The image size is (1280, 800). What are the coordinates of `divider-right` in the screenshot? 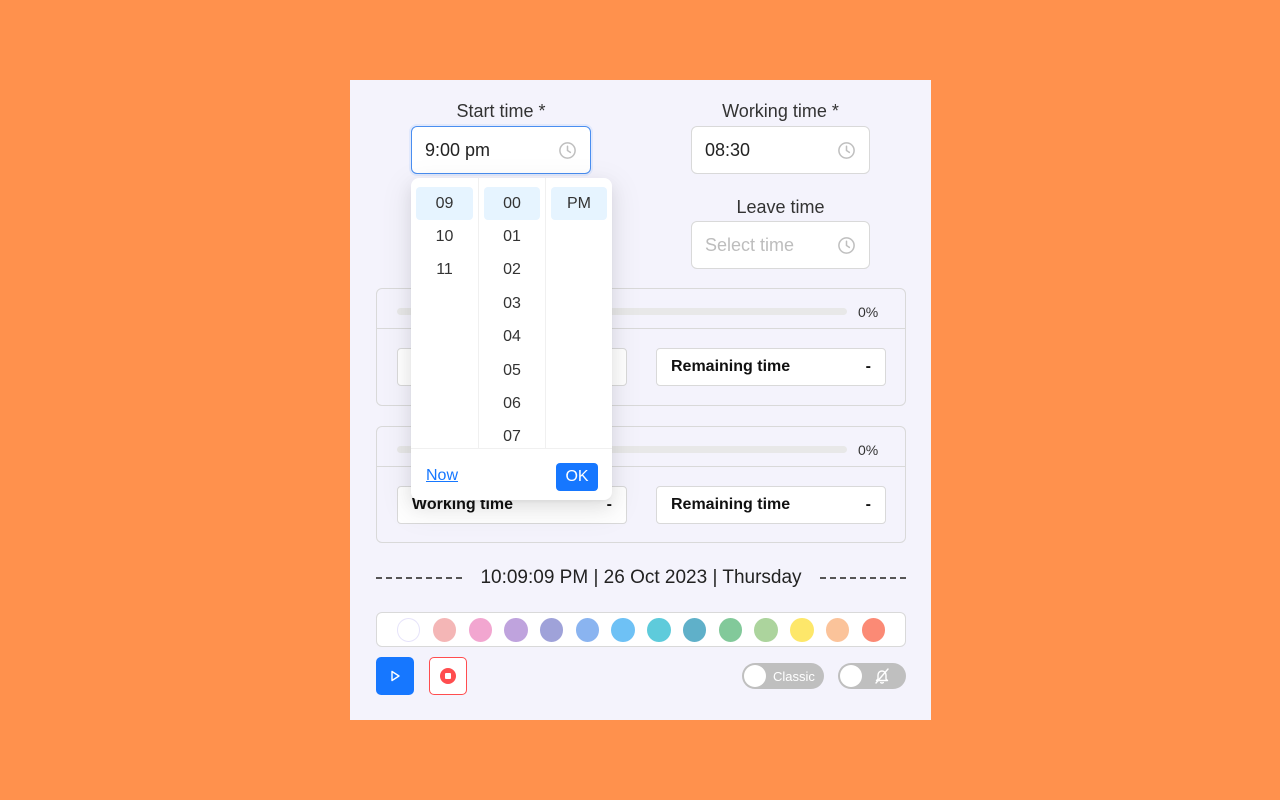 It's located at (862, 578).